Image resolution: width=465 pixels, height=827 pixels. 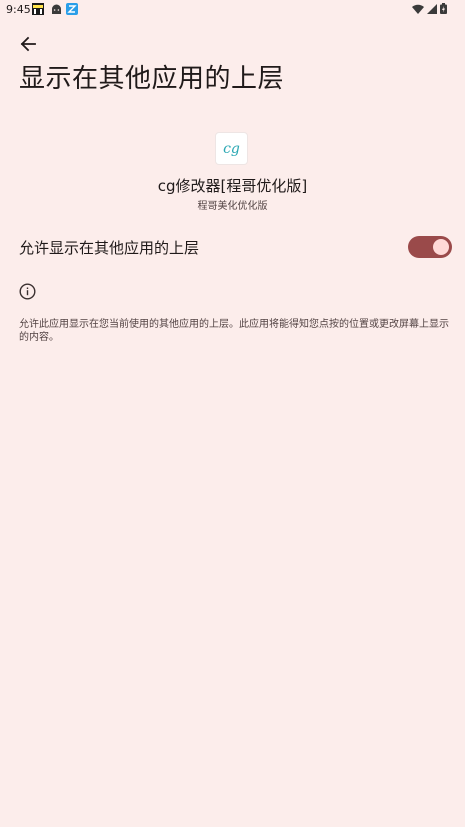 I want to click on allow-overlay-setting-row: 允许显示在其他应用的上层, so click(x=232, y=247).